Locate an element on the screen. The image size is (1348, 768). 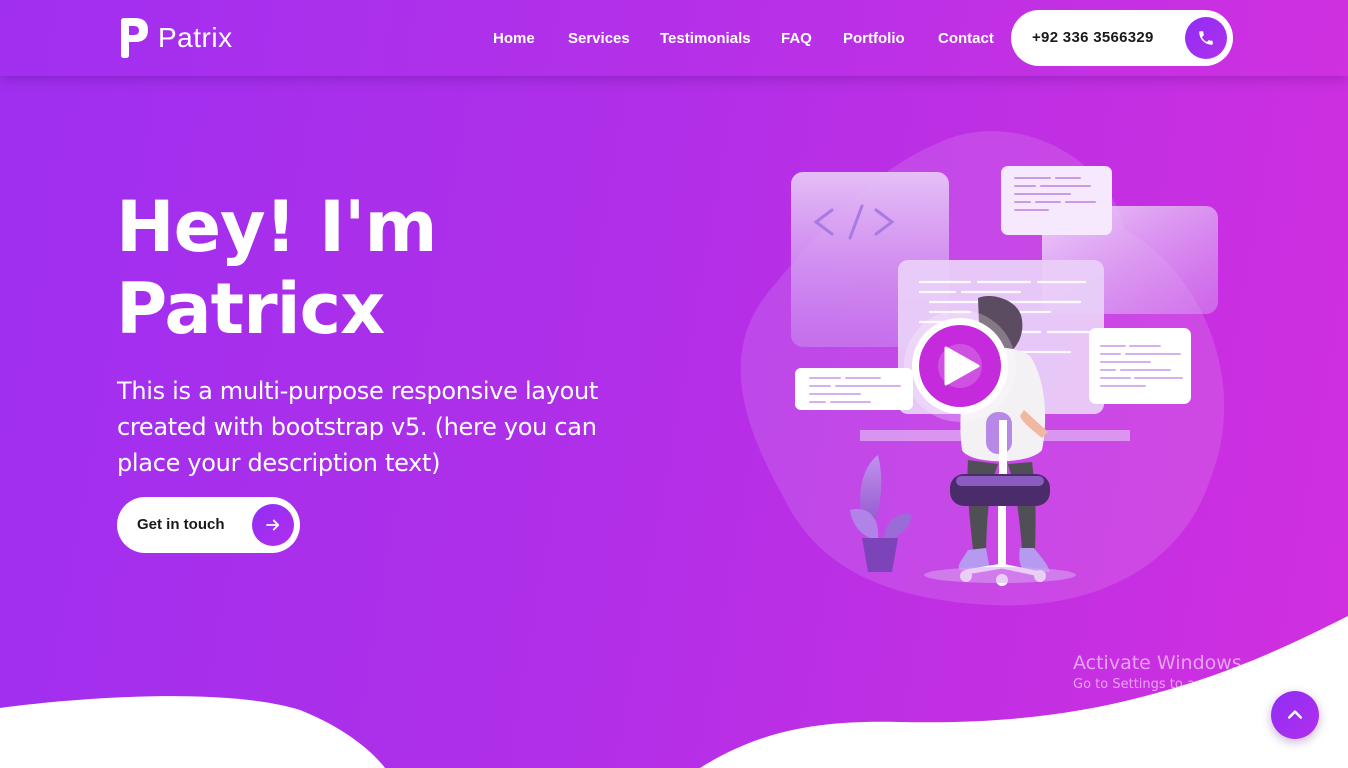
get-in-touch-button: Get in touch is located at coordinates (208, 525).